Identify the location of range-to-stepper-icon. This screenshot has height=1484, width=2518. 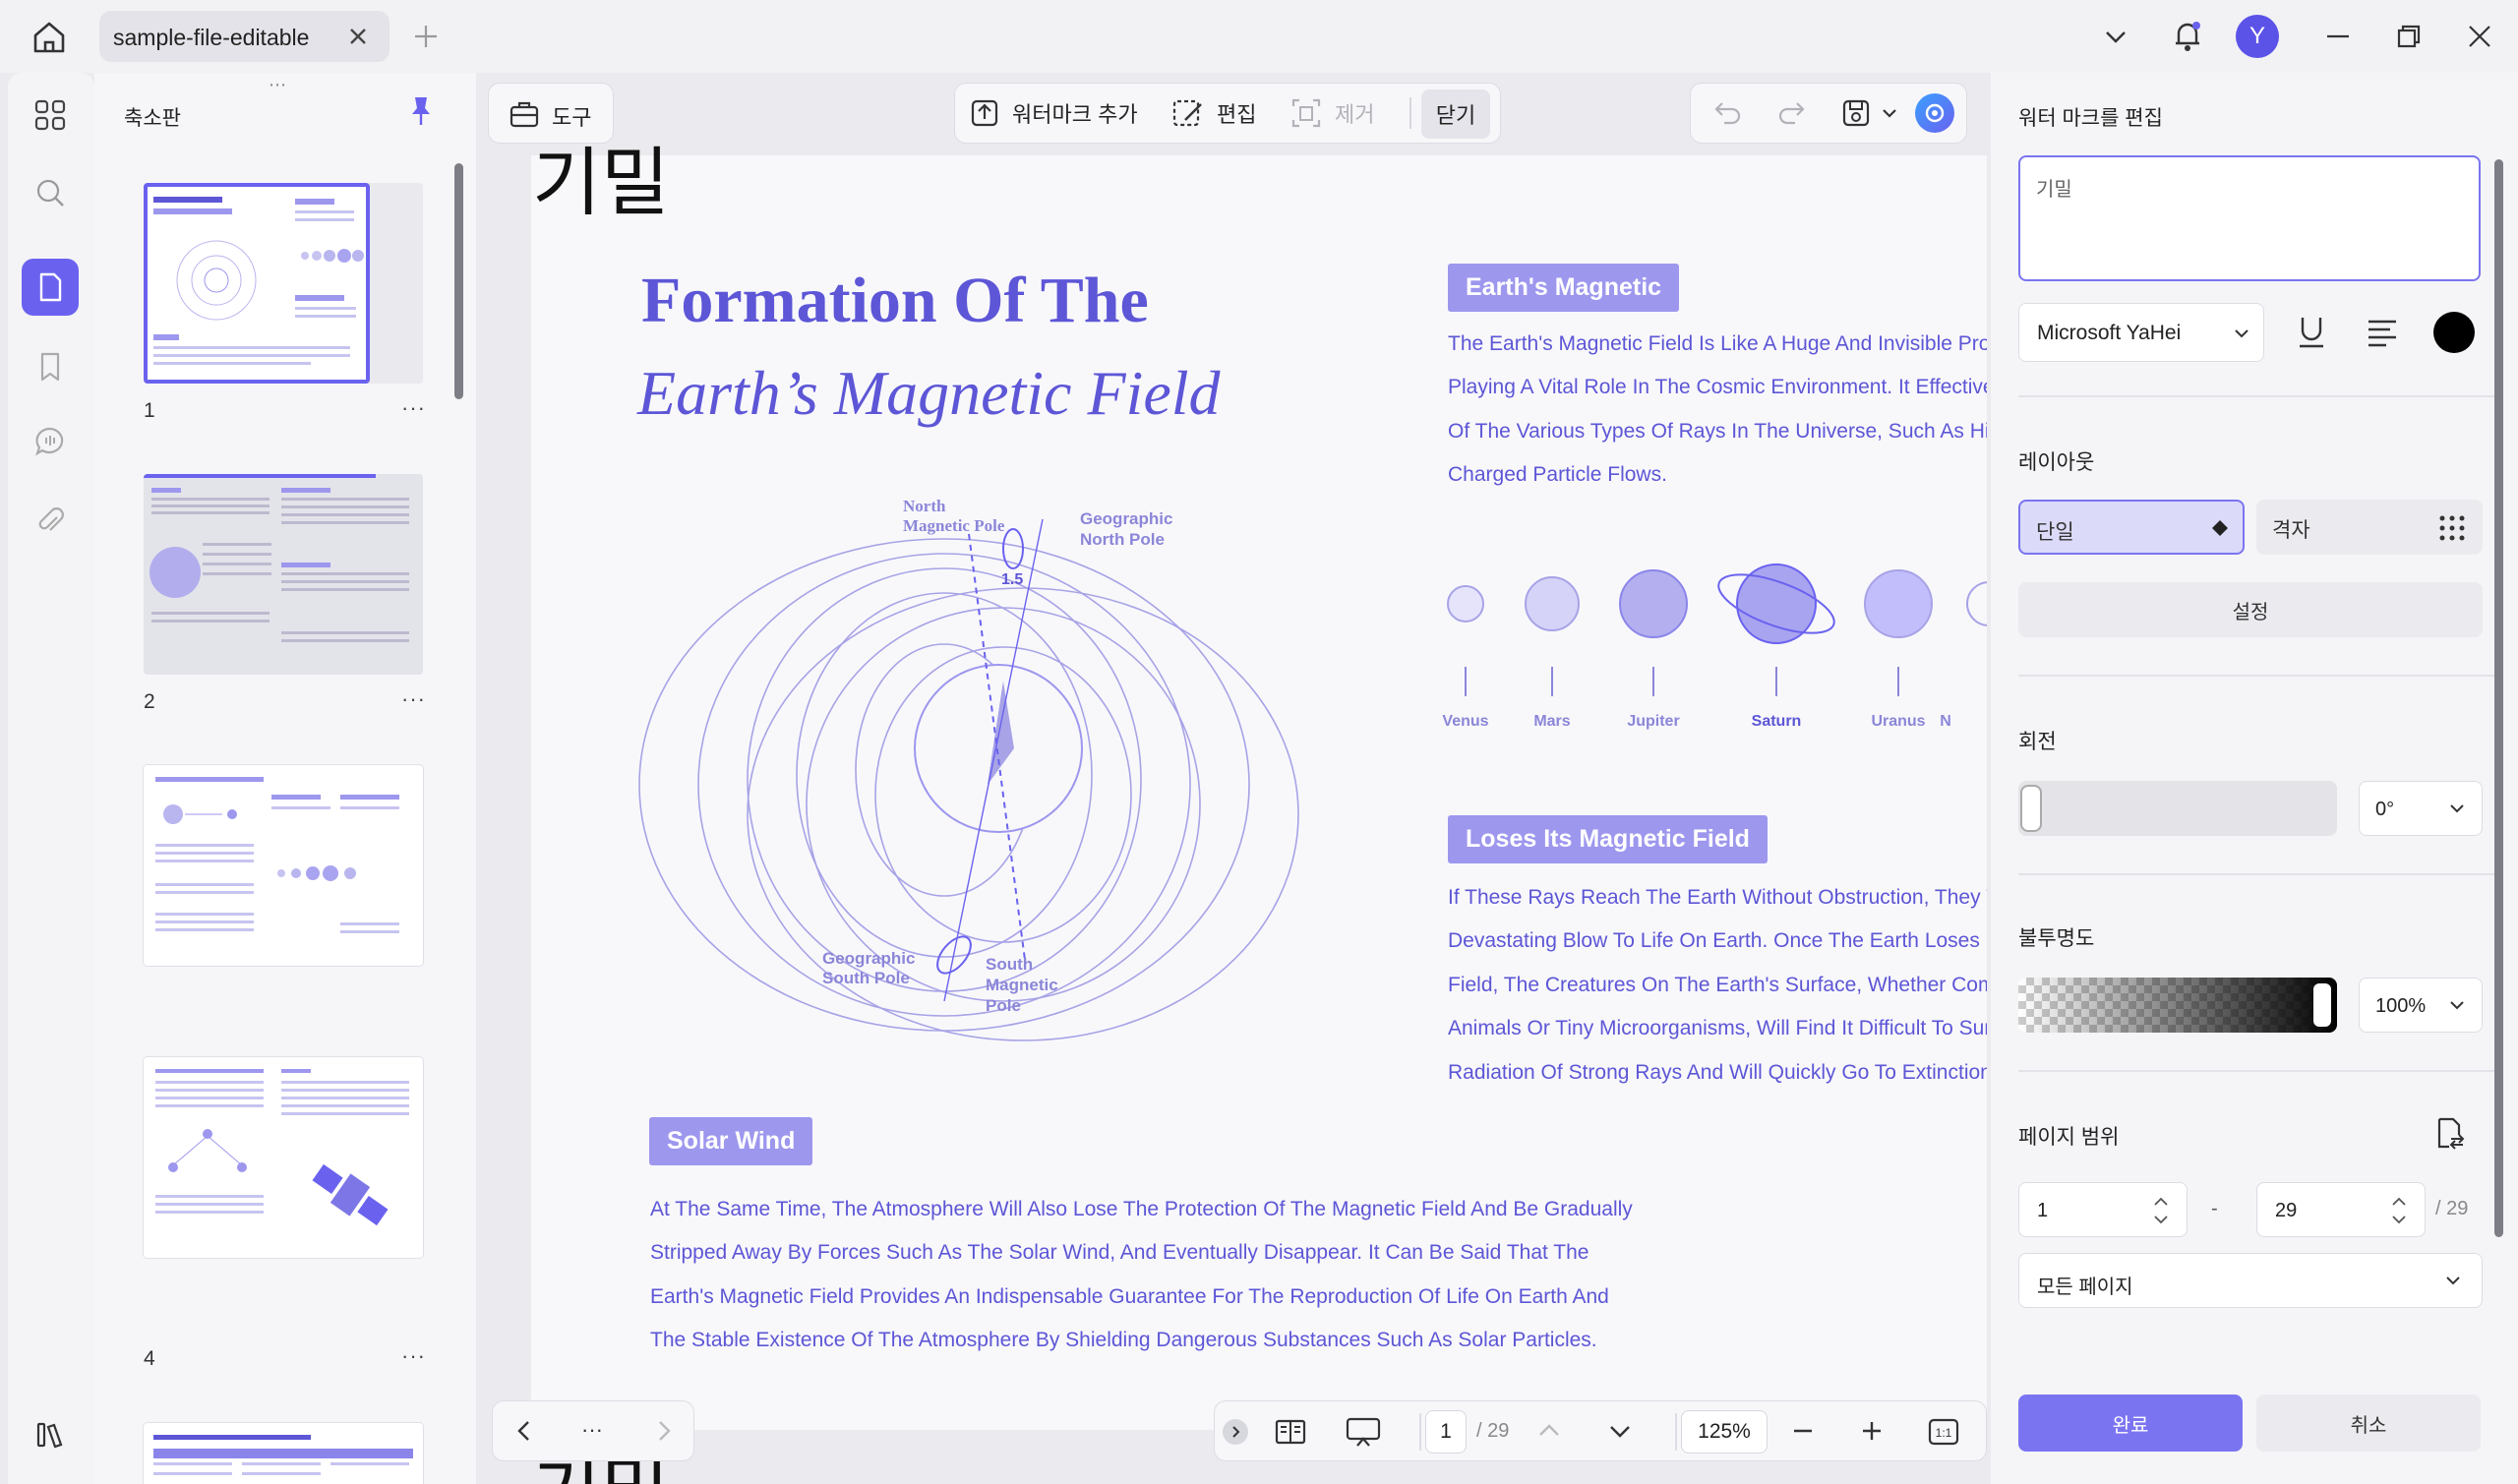
(2399, 1211).